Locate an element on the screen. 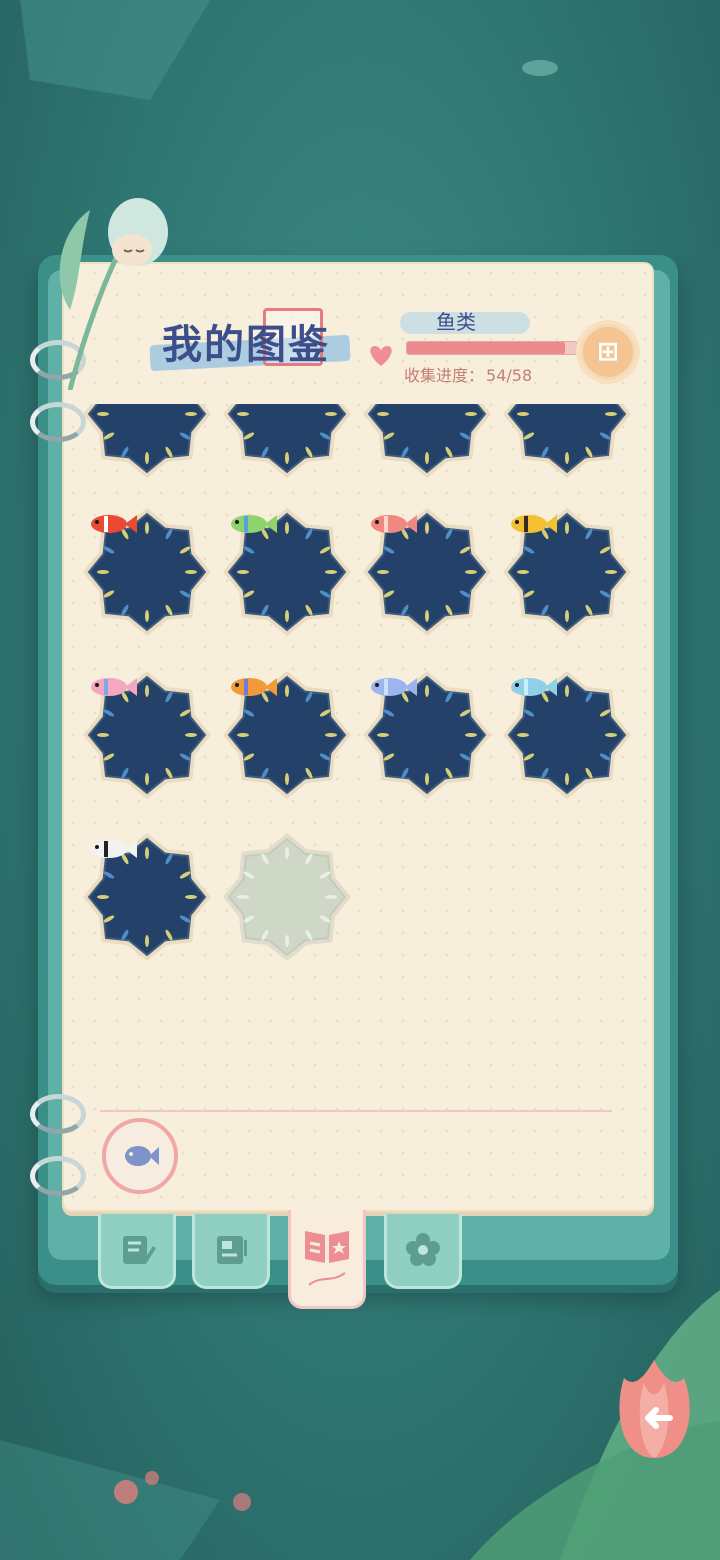  progress-label: 收集进度： is located at coordinates (444, 375).